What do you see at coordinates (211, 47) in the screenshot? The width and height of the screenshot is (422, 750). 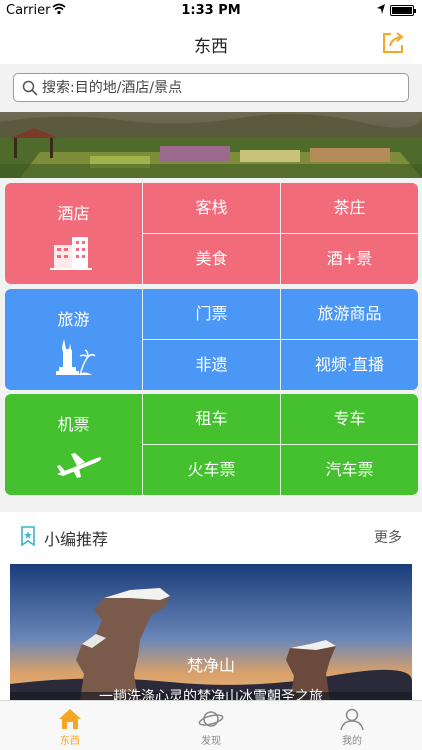 I see `page-title: 东西` at bounding box center [211, 47].